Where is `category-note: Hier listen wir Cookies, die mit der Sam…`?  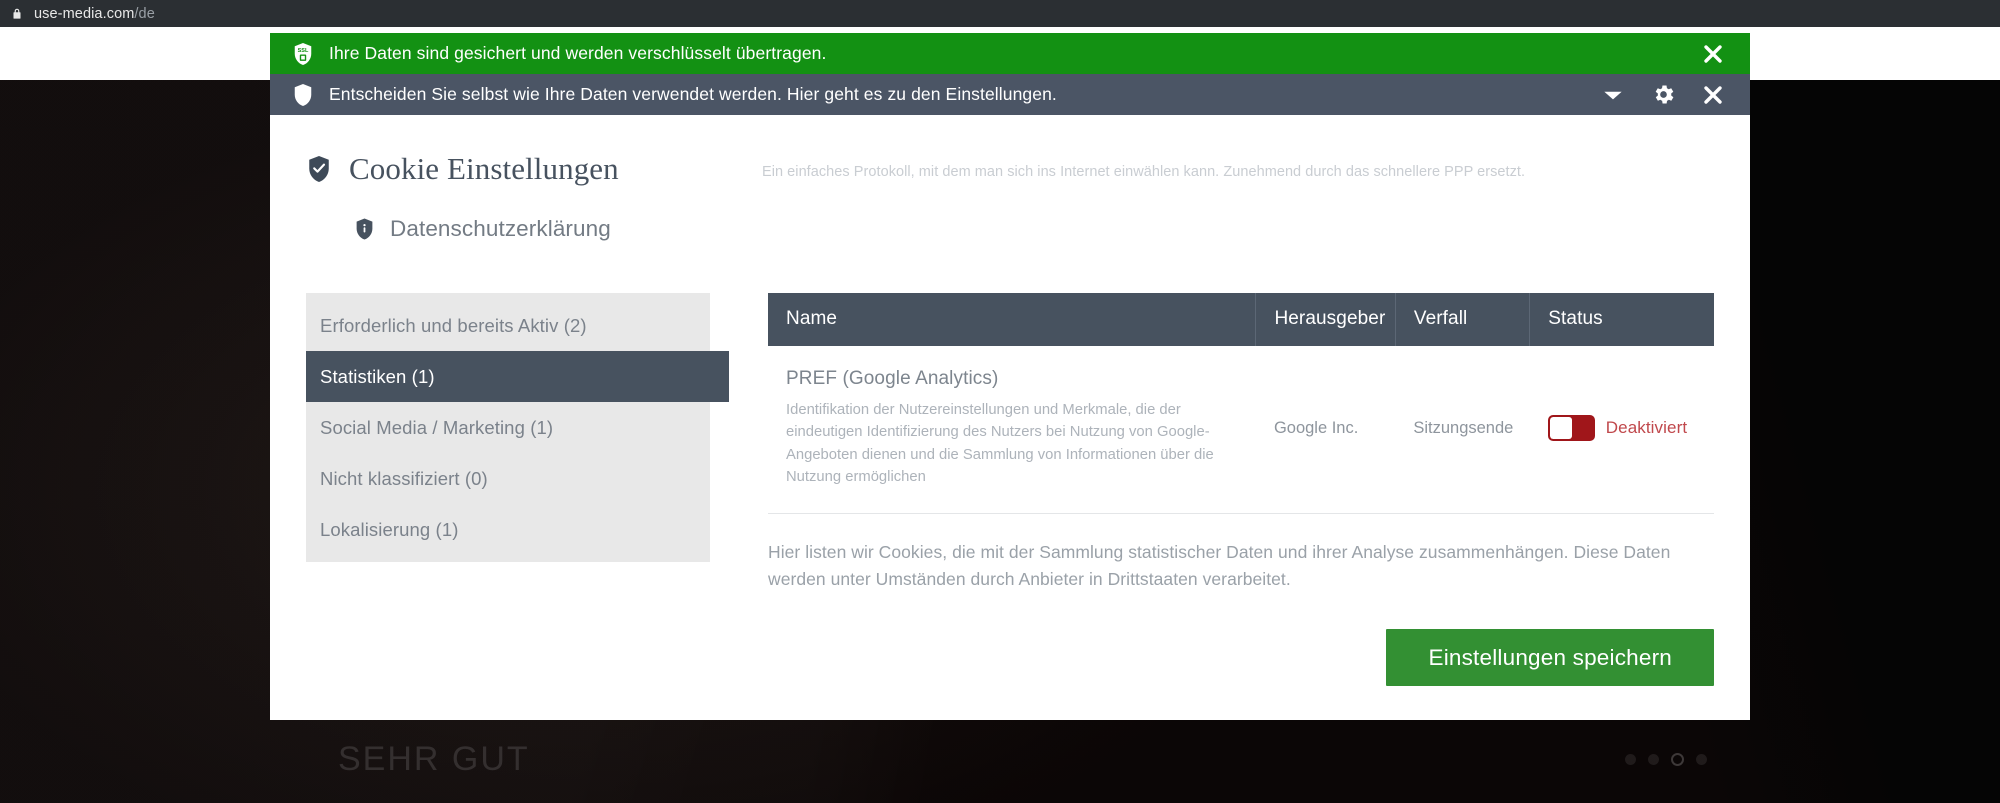 category-note: Hier listen wir Cookies, die mit der Sam… is located at coordinates (1219, 565).